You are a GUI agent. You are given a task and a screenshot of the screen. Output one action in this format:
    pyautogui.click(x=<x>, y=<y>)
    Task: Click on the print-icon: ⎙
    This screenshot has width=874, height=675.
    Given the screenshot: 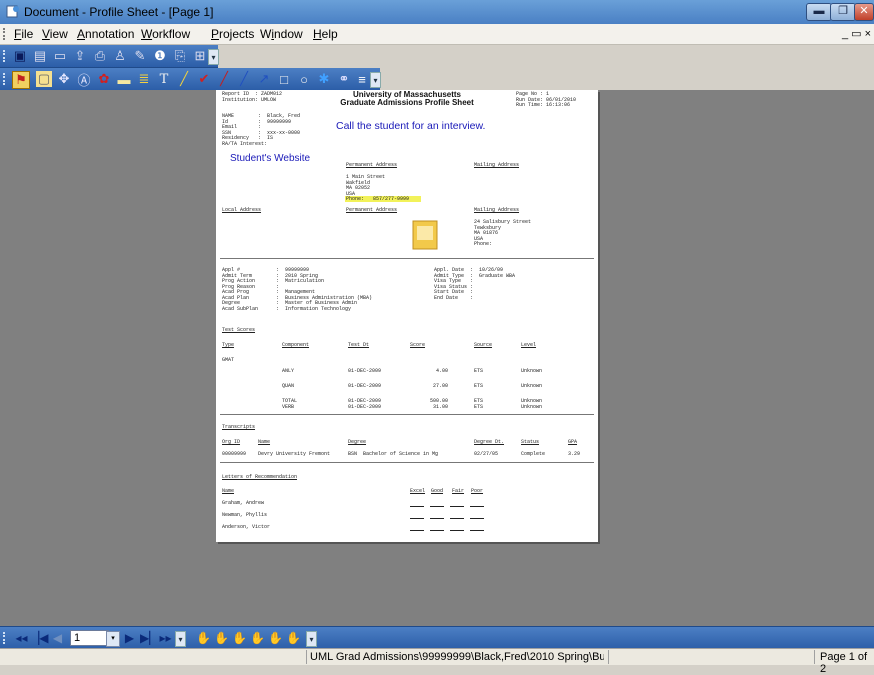 What is the action you would take?
    pyautogui.click(x=100, y=56)
    